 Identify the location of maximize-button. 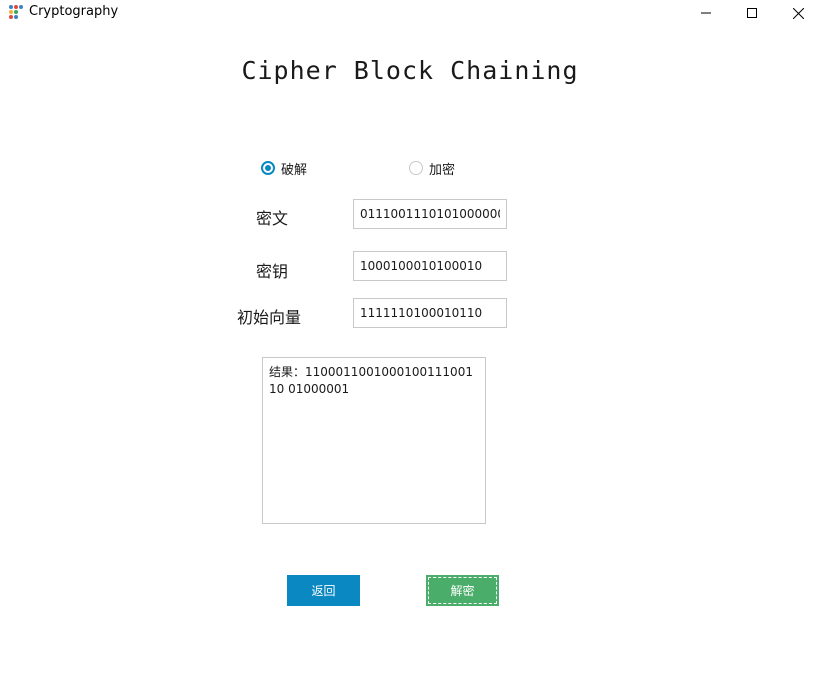
(752, 13).